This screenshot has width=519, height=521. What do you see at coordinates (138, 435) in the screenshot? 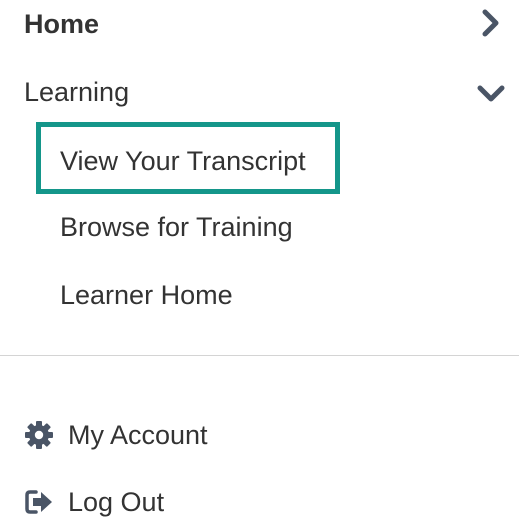
I see `nav-item-my-account-label: My Account` at bounding box center [138, 435].